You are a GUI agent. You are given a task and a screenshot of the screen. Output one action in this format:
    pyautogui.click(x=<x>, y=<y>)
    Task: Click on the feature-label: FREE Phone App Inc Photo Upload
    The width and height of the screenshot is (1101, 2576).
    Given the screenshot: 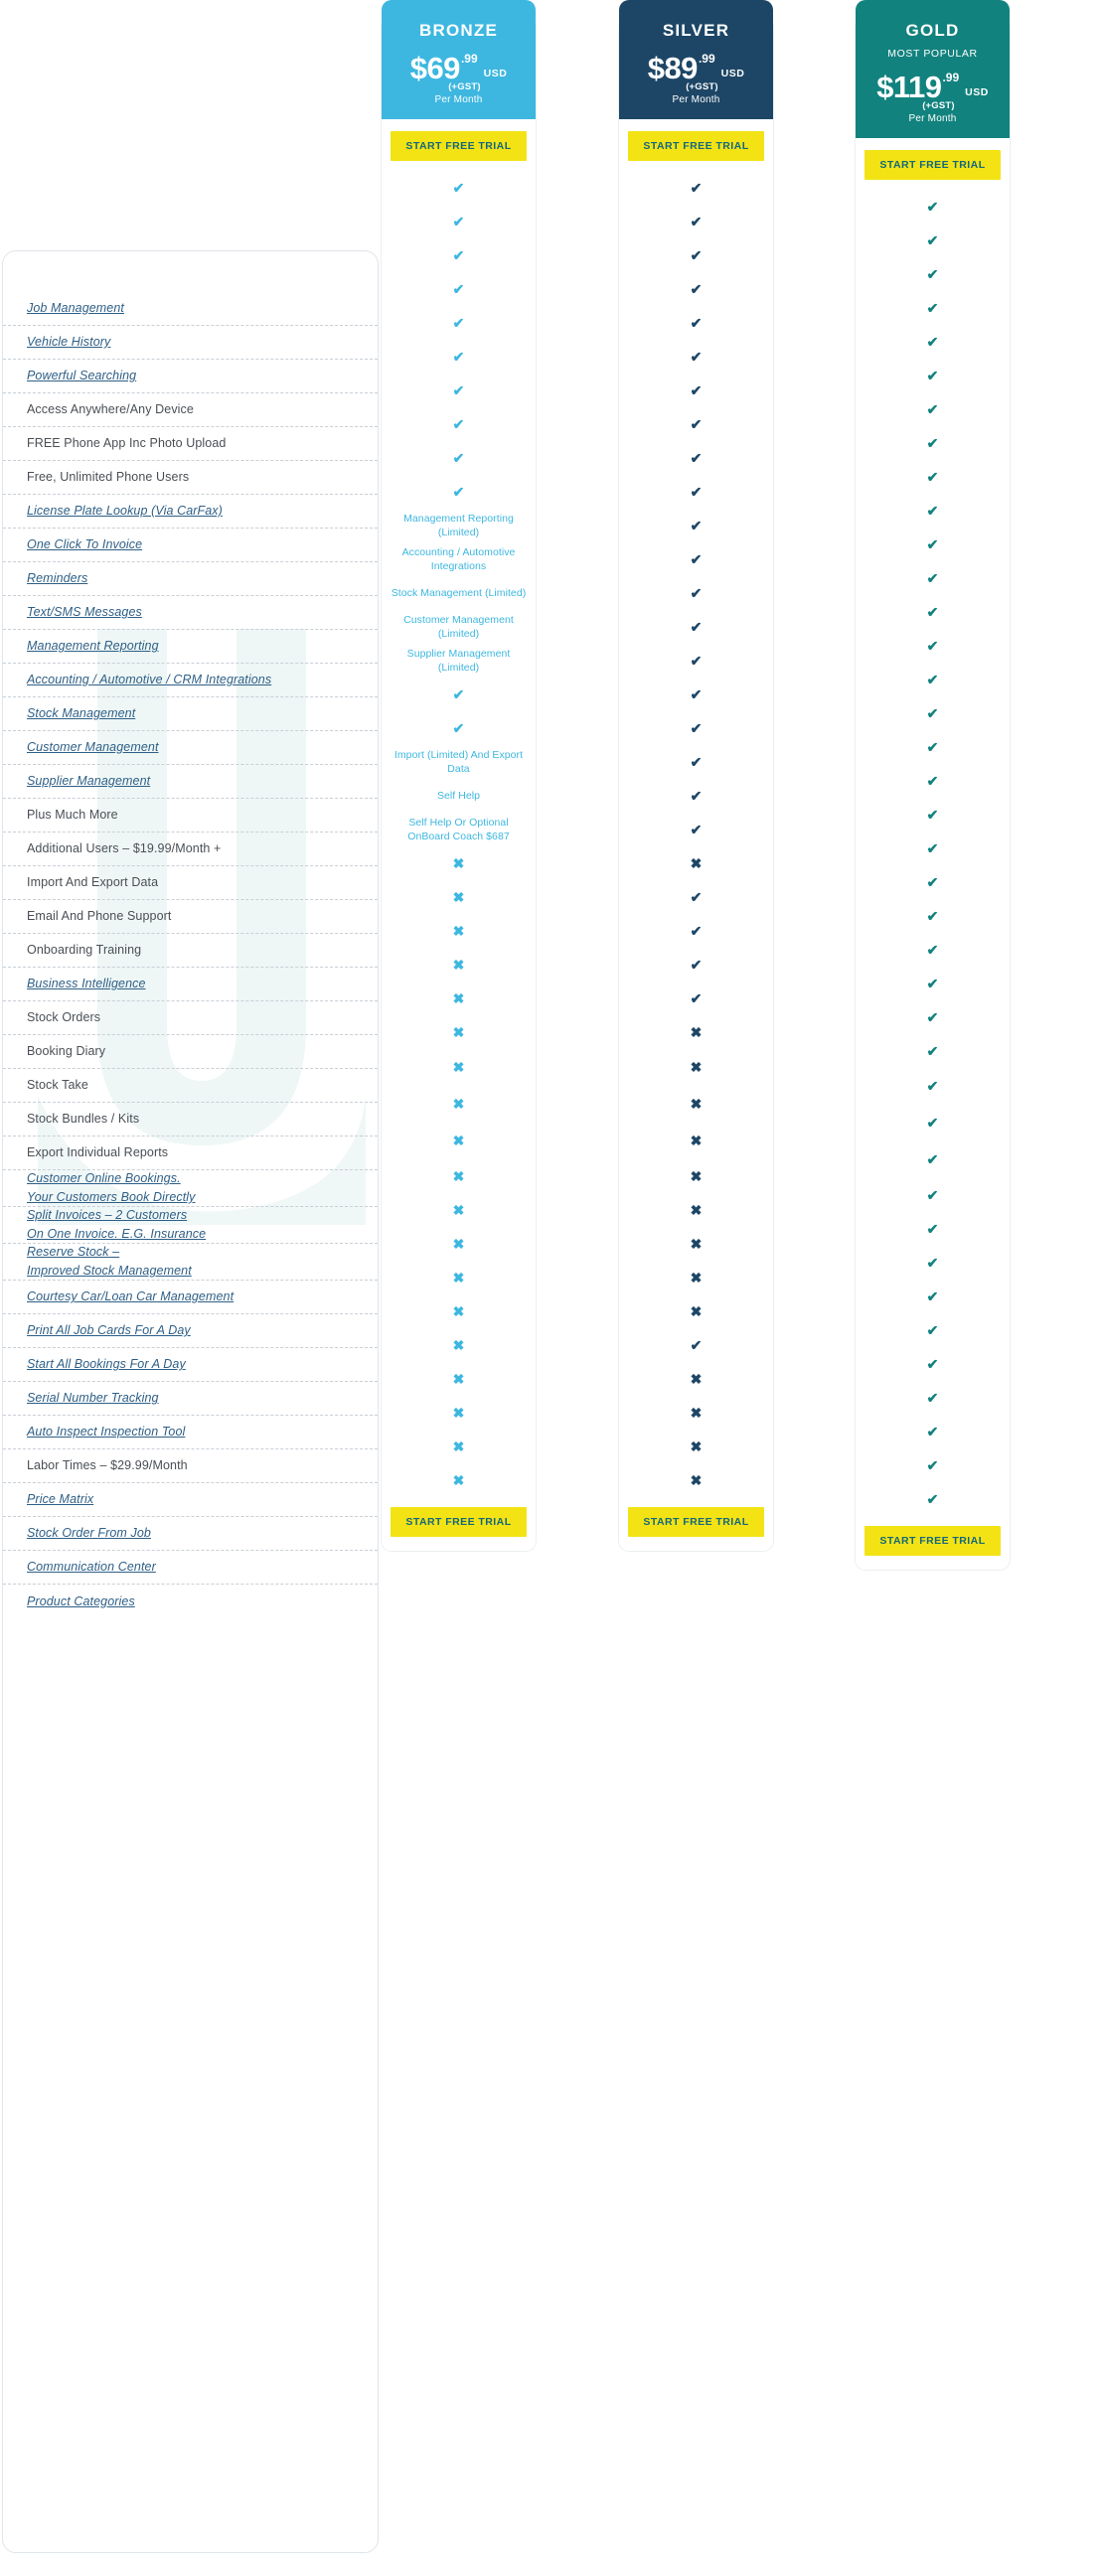 What is the action you would take?
    pyautogui.click(x=127, y=443)
    